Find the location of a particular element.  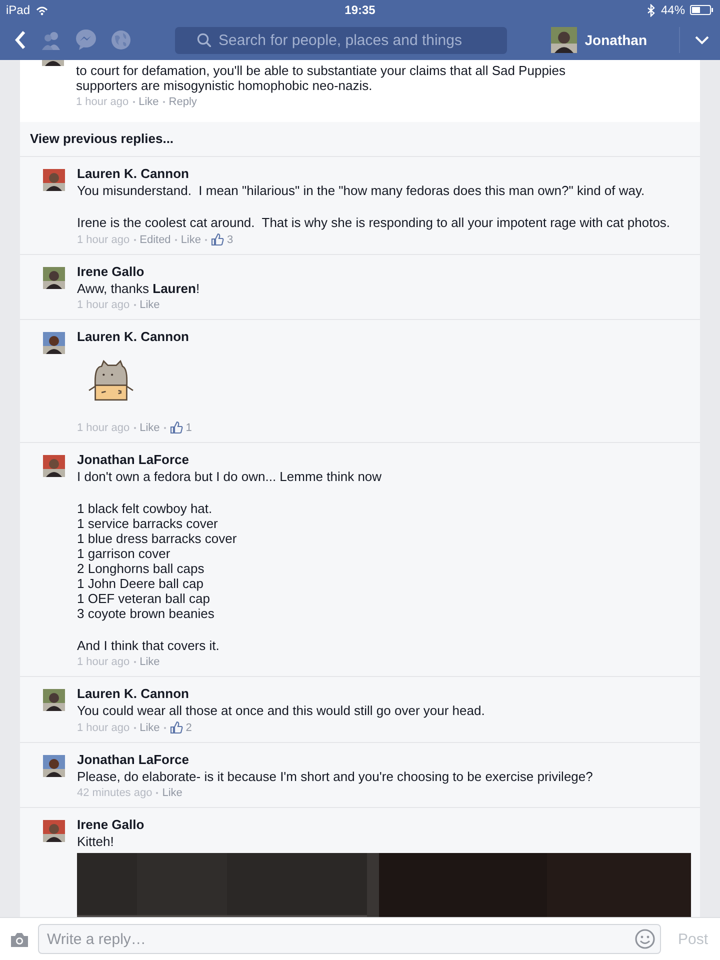

bluetooth-icon is located at coordinates (651, 10).